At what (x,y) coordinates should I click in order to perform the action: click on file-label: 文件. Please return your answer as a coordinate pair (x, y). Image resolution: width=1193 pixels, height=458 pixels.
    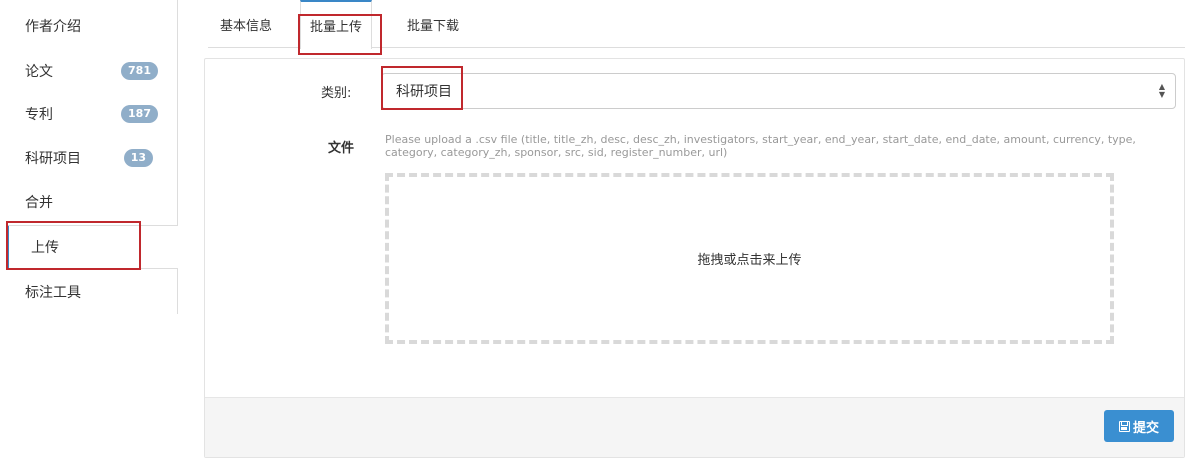
    Looking at the image, I should click on (341, 148).